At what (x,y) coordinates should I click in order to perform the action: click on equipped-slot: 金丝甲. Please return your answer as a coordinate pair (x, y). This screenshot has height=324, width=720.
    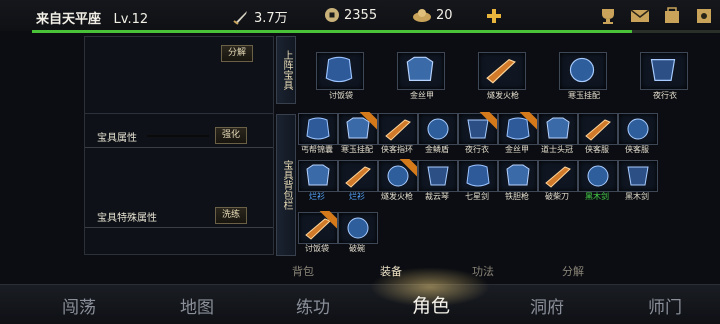
    Looking at the image, I should click on (422, 77).